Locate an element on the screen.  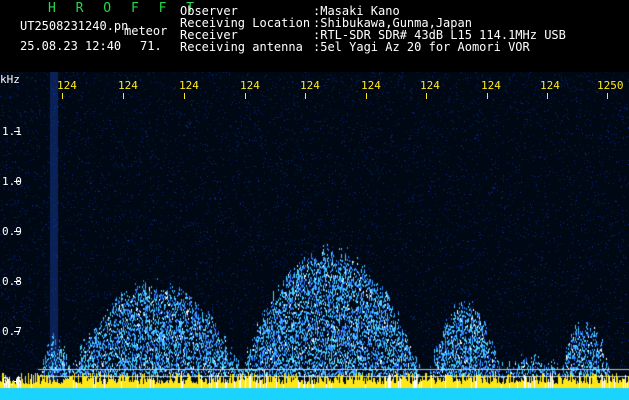
filename-label: UT2508231240.pn is located at coordinates (74, 26).